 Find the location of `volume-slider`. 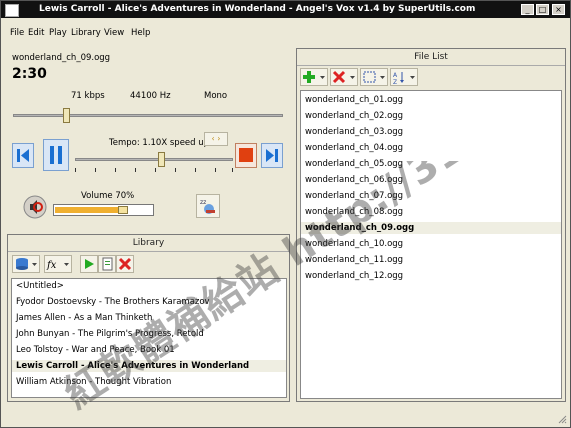

volume-slider is located at coordinates (103, 210).